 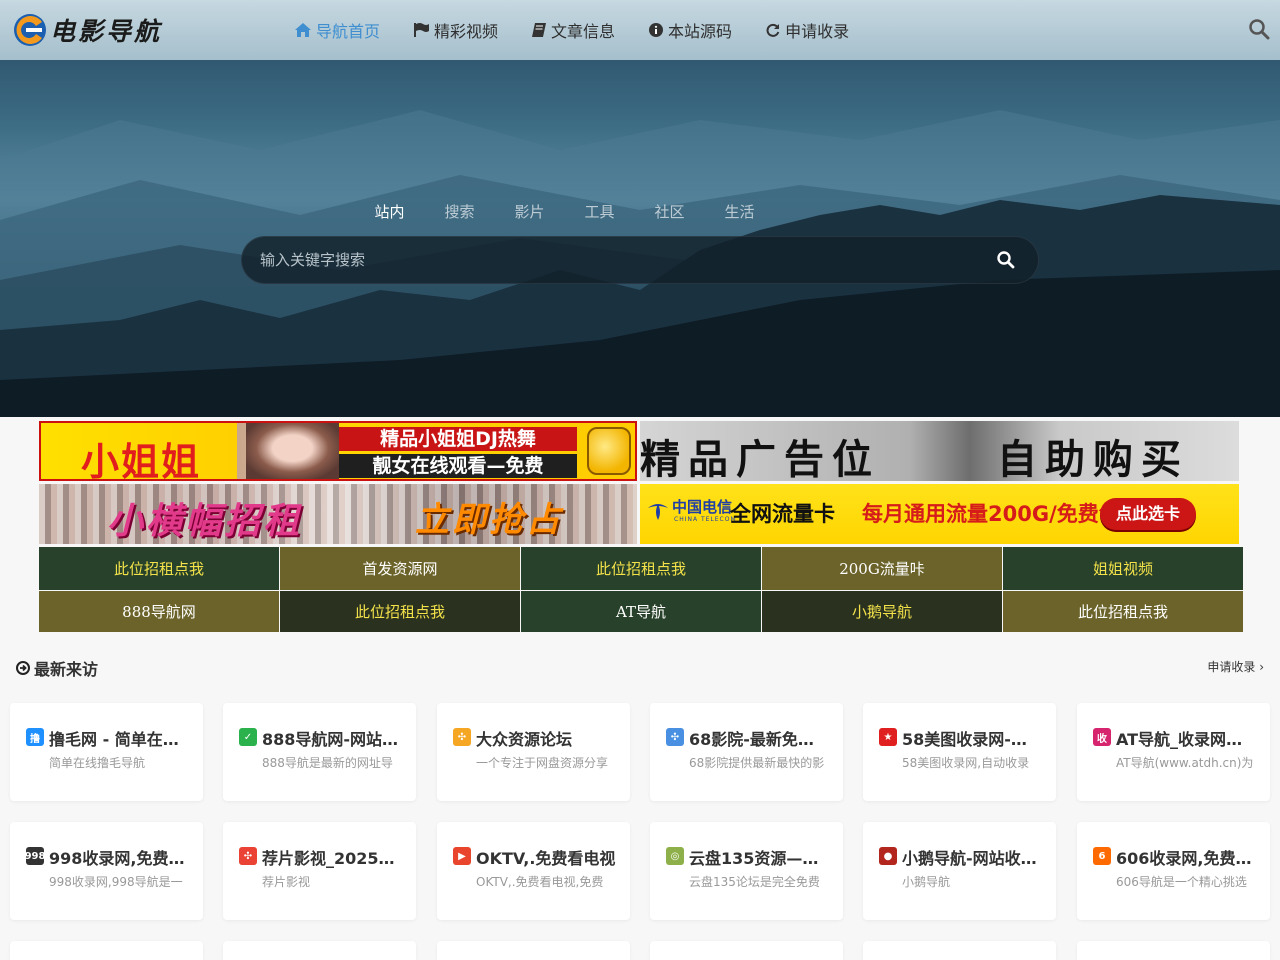 What do you see at coordinates (1173, 752) in the screenshot?
I see `site-card: 收 AT导航_收录网站导航 AT导航(www.atdh.cn)为` at bounding box center [1173, 752].